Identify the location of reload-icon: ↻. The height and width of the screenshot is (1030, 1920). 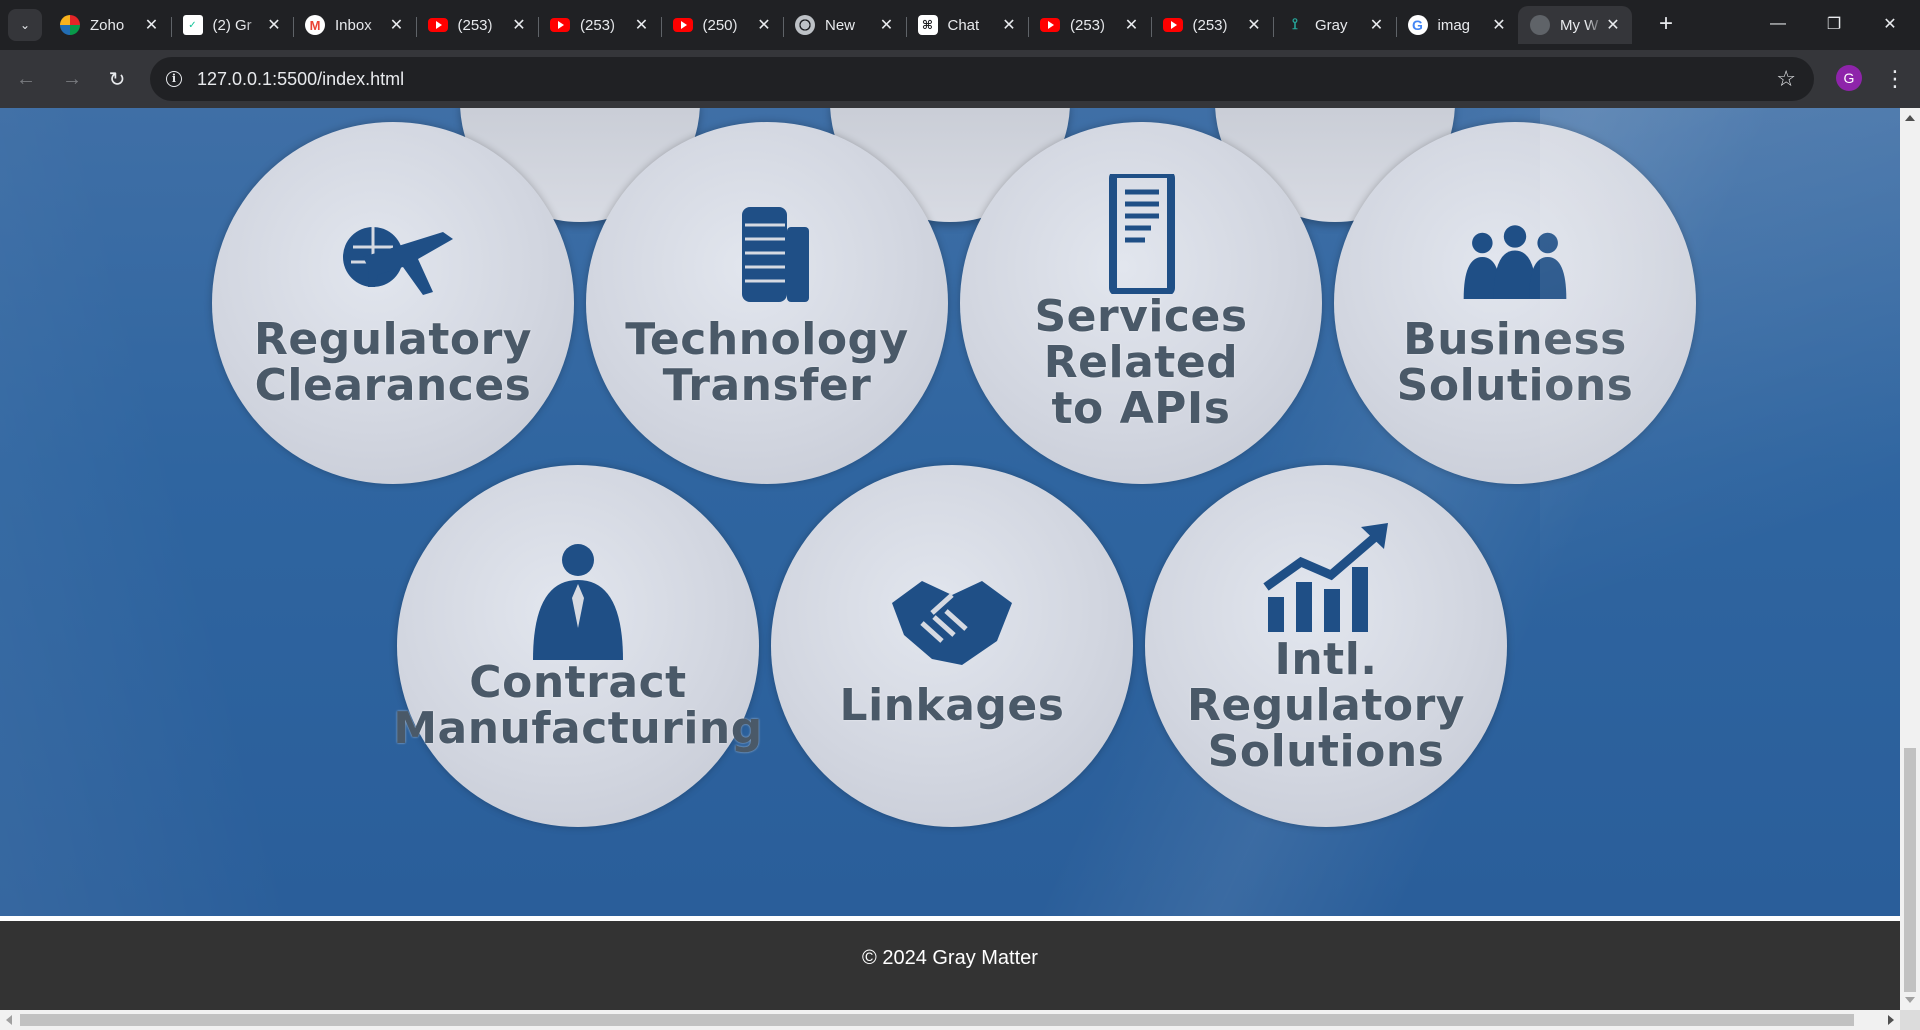
(117, 79).